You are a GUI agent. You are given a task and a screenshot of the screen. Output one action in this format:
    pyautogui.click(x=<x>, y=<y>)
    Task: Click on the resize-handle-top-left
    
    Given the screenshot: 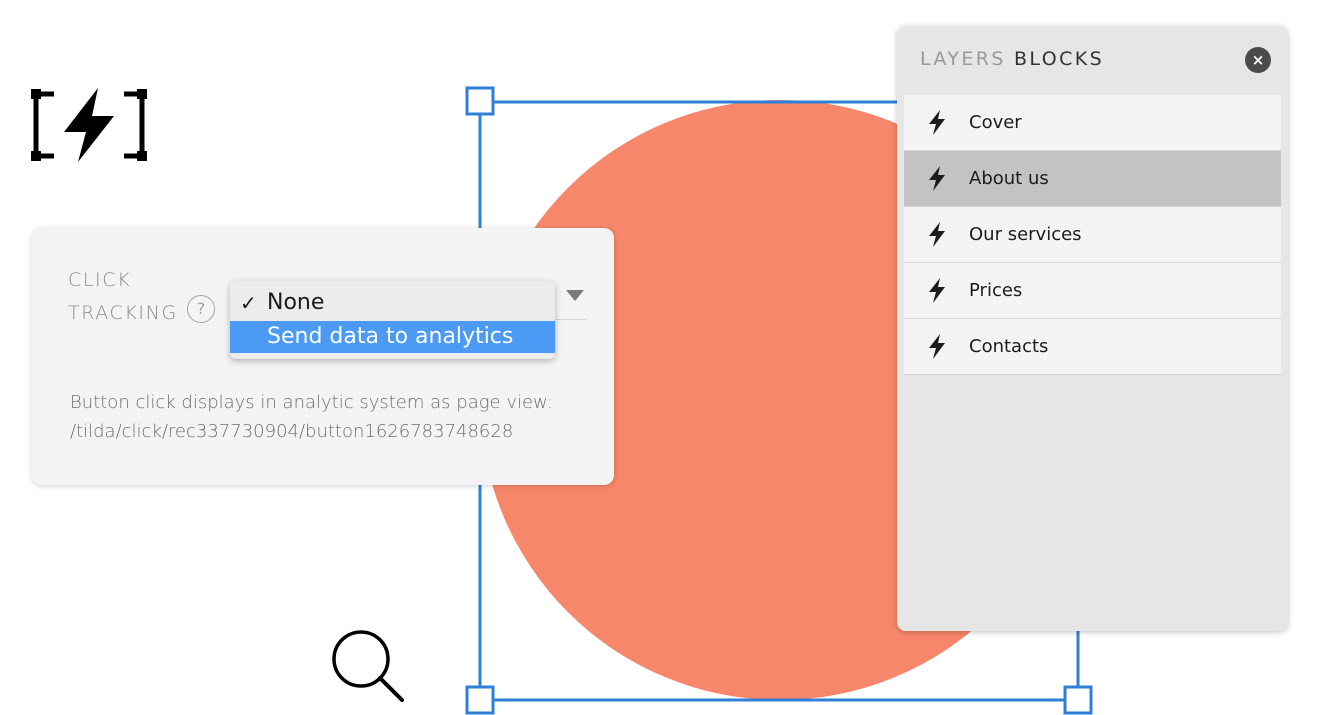 What is the action you would take?
    pyautogui.click(x=480, y=101)
    